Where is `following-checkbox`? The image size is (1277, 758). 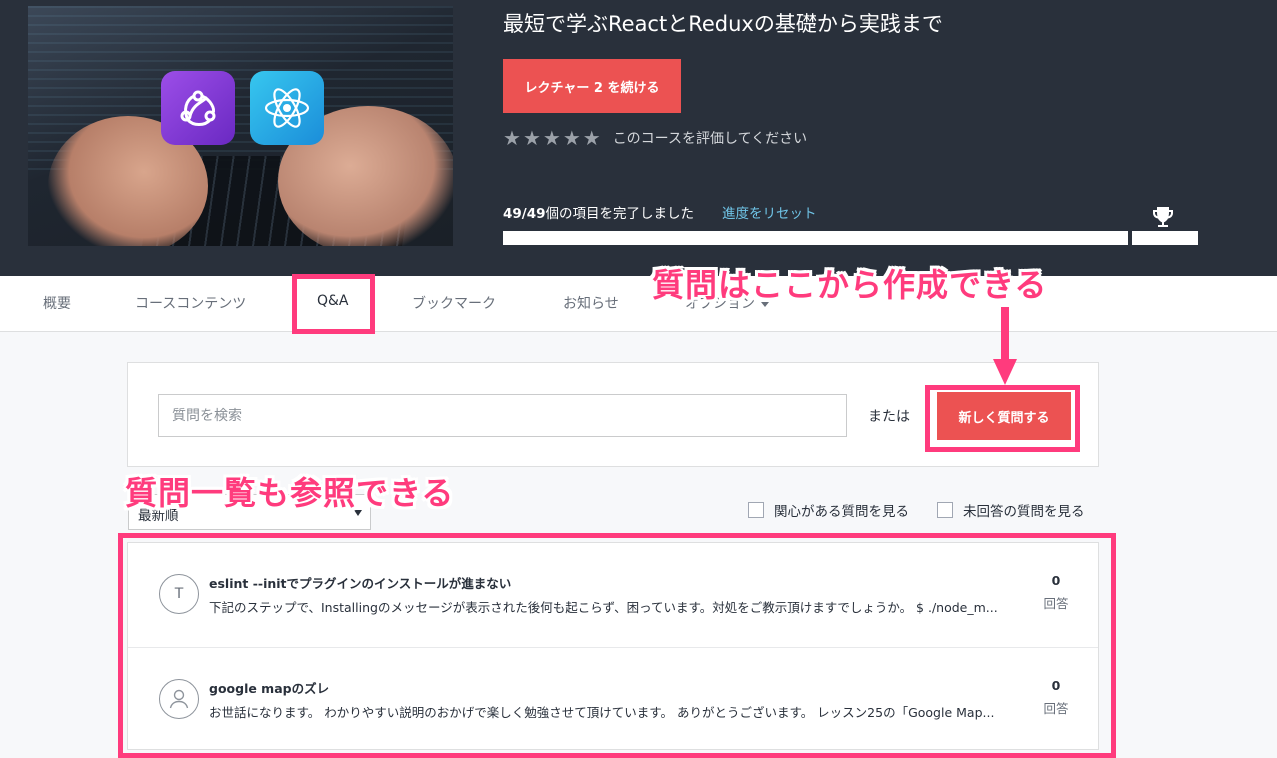 following-checkbox is located at coordinates (756, 510).